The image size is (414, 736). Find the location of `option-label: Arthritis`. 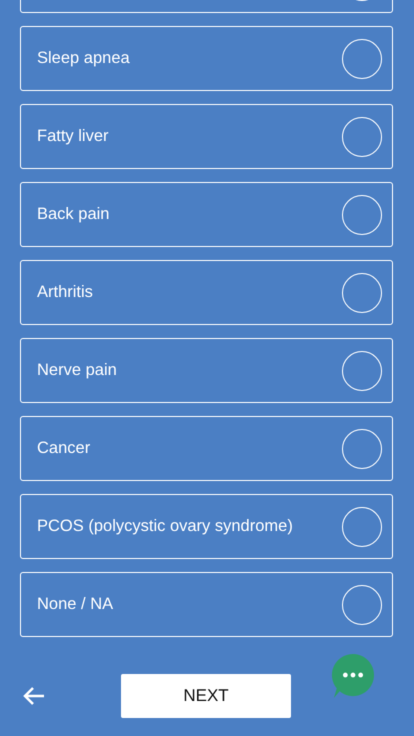

option-label: Arthritis is located at coordinates (65, 293).